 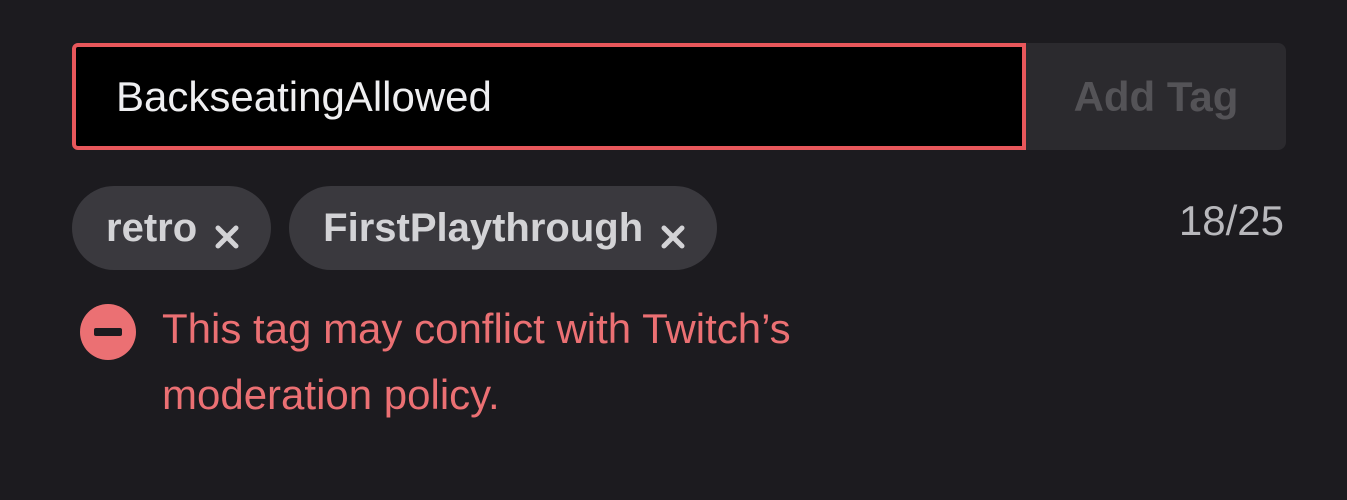 I want to click on tag-chip: FirstPlaythrough, so click(x=503, y=228).